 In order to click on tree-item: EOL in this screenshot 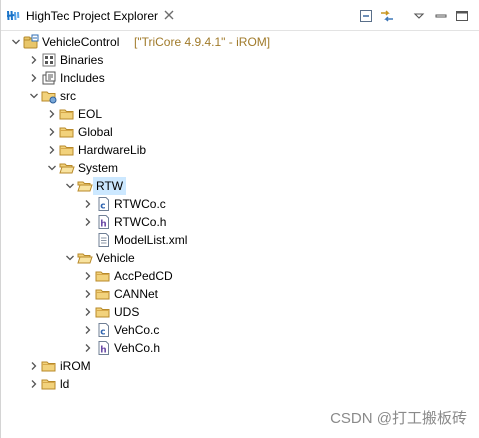, I will do `click(240, 114)`.